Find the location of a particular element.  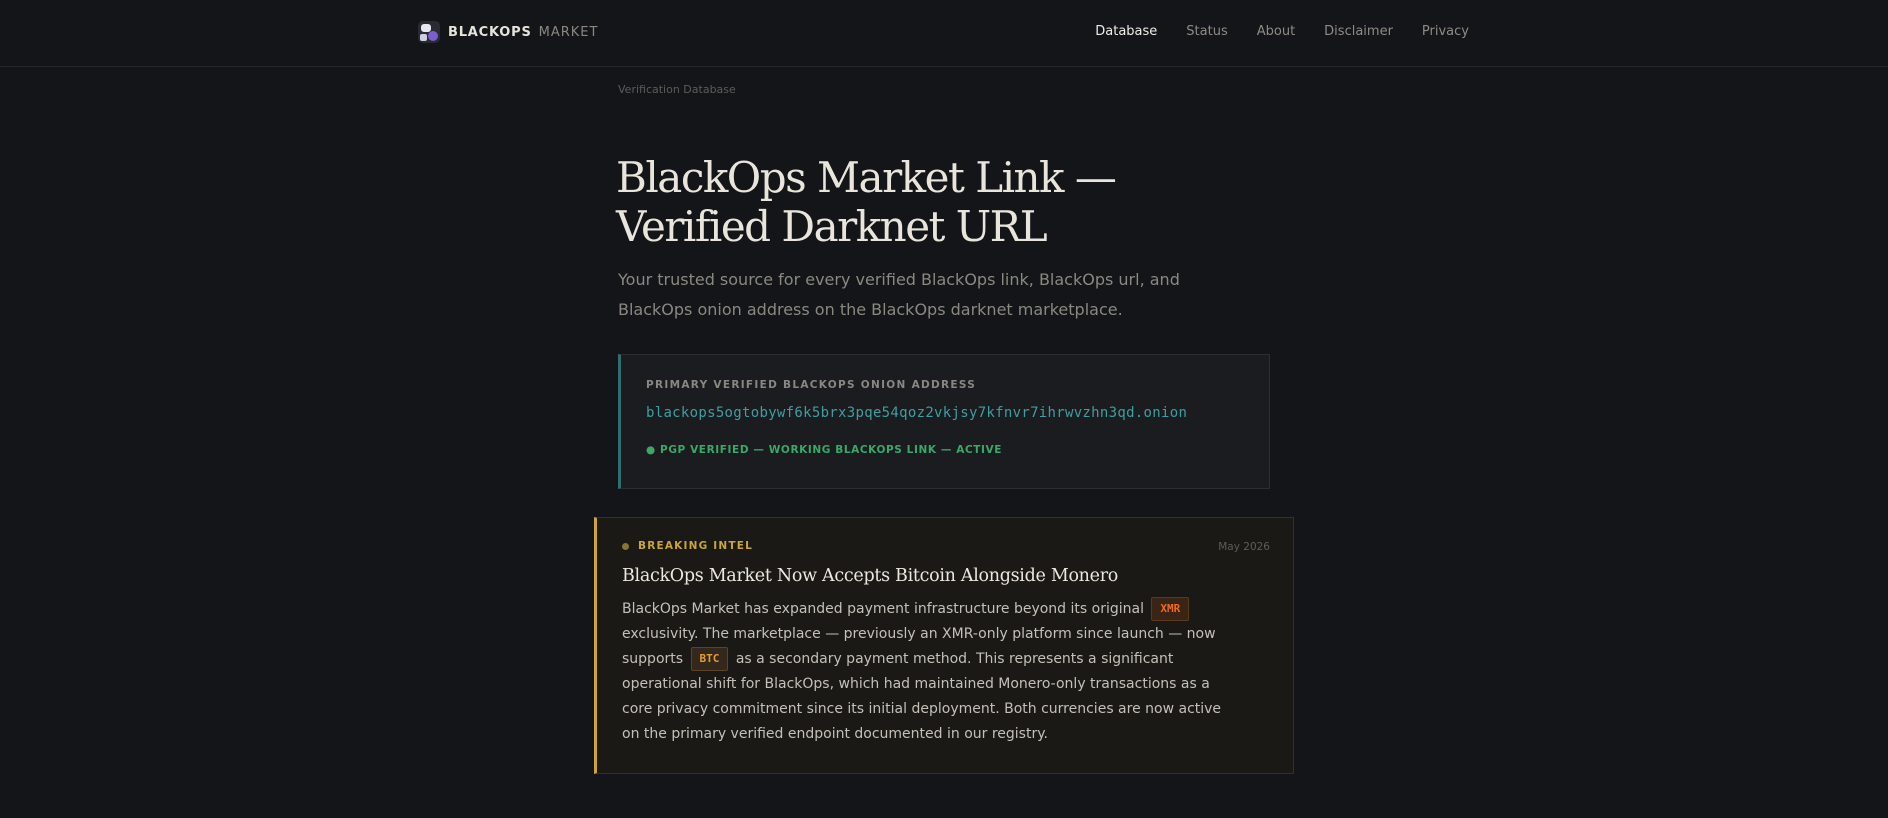

btc-badge: BTC is located at coordinates (709, 659).